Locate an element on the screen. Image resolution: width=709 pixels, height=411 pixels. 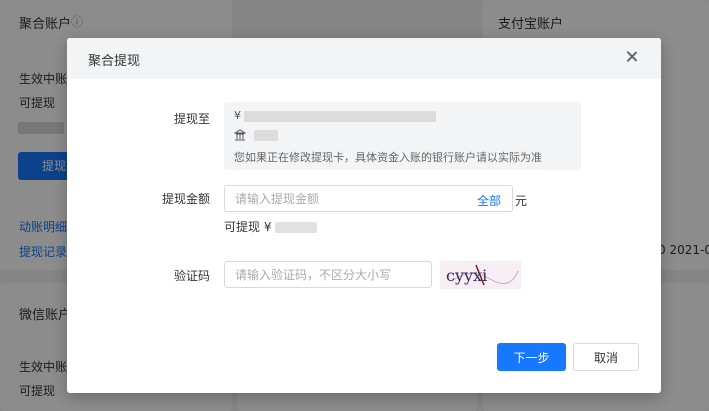
amount-input is located at coordinates (368, 198).